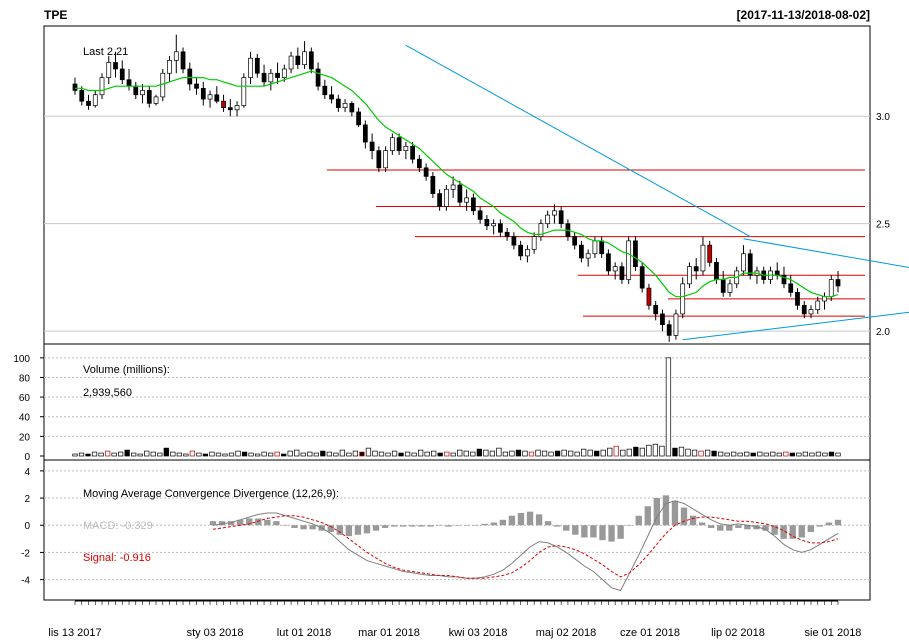 This screenshot has height=644, width=909. What do you see at coordinates (738, 633) in the screenshot?
I see `x-axis-label: lip 02 2018` at bounding box center [738, 633].